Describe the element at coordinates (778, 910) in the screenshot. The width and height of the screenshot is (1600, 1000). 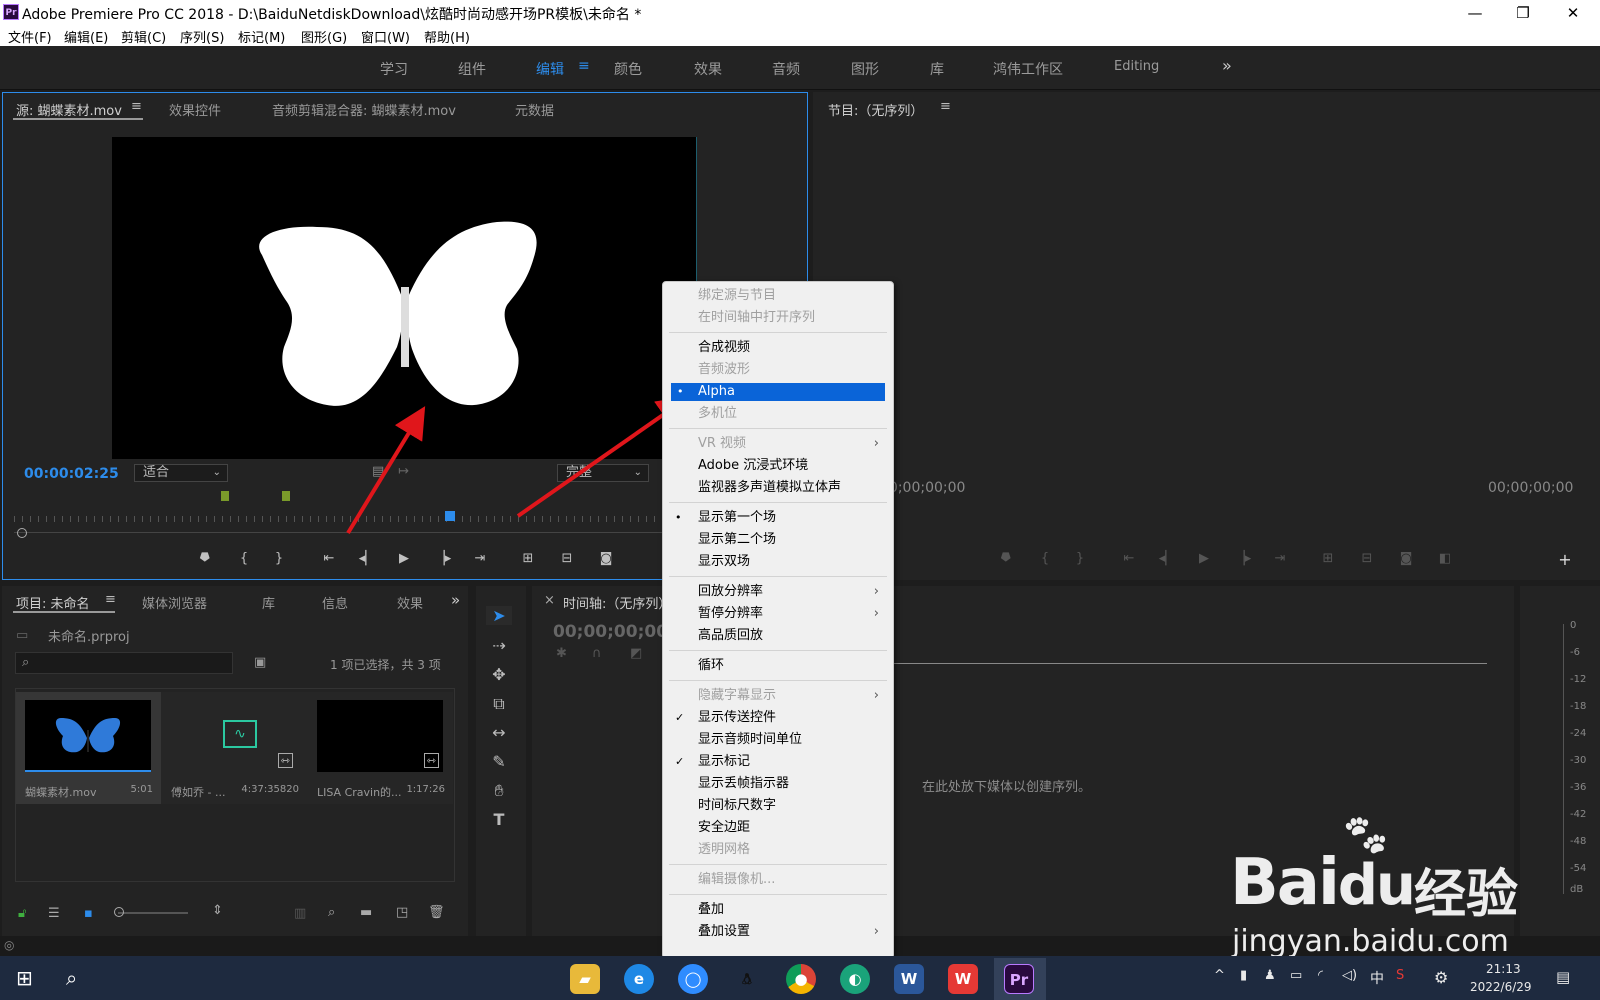
I see `context-menu-item: 叠加` at that location.